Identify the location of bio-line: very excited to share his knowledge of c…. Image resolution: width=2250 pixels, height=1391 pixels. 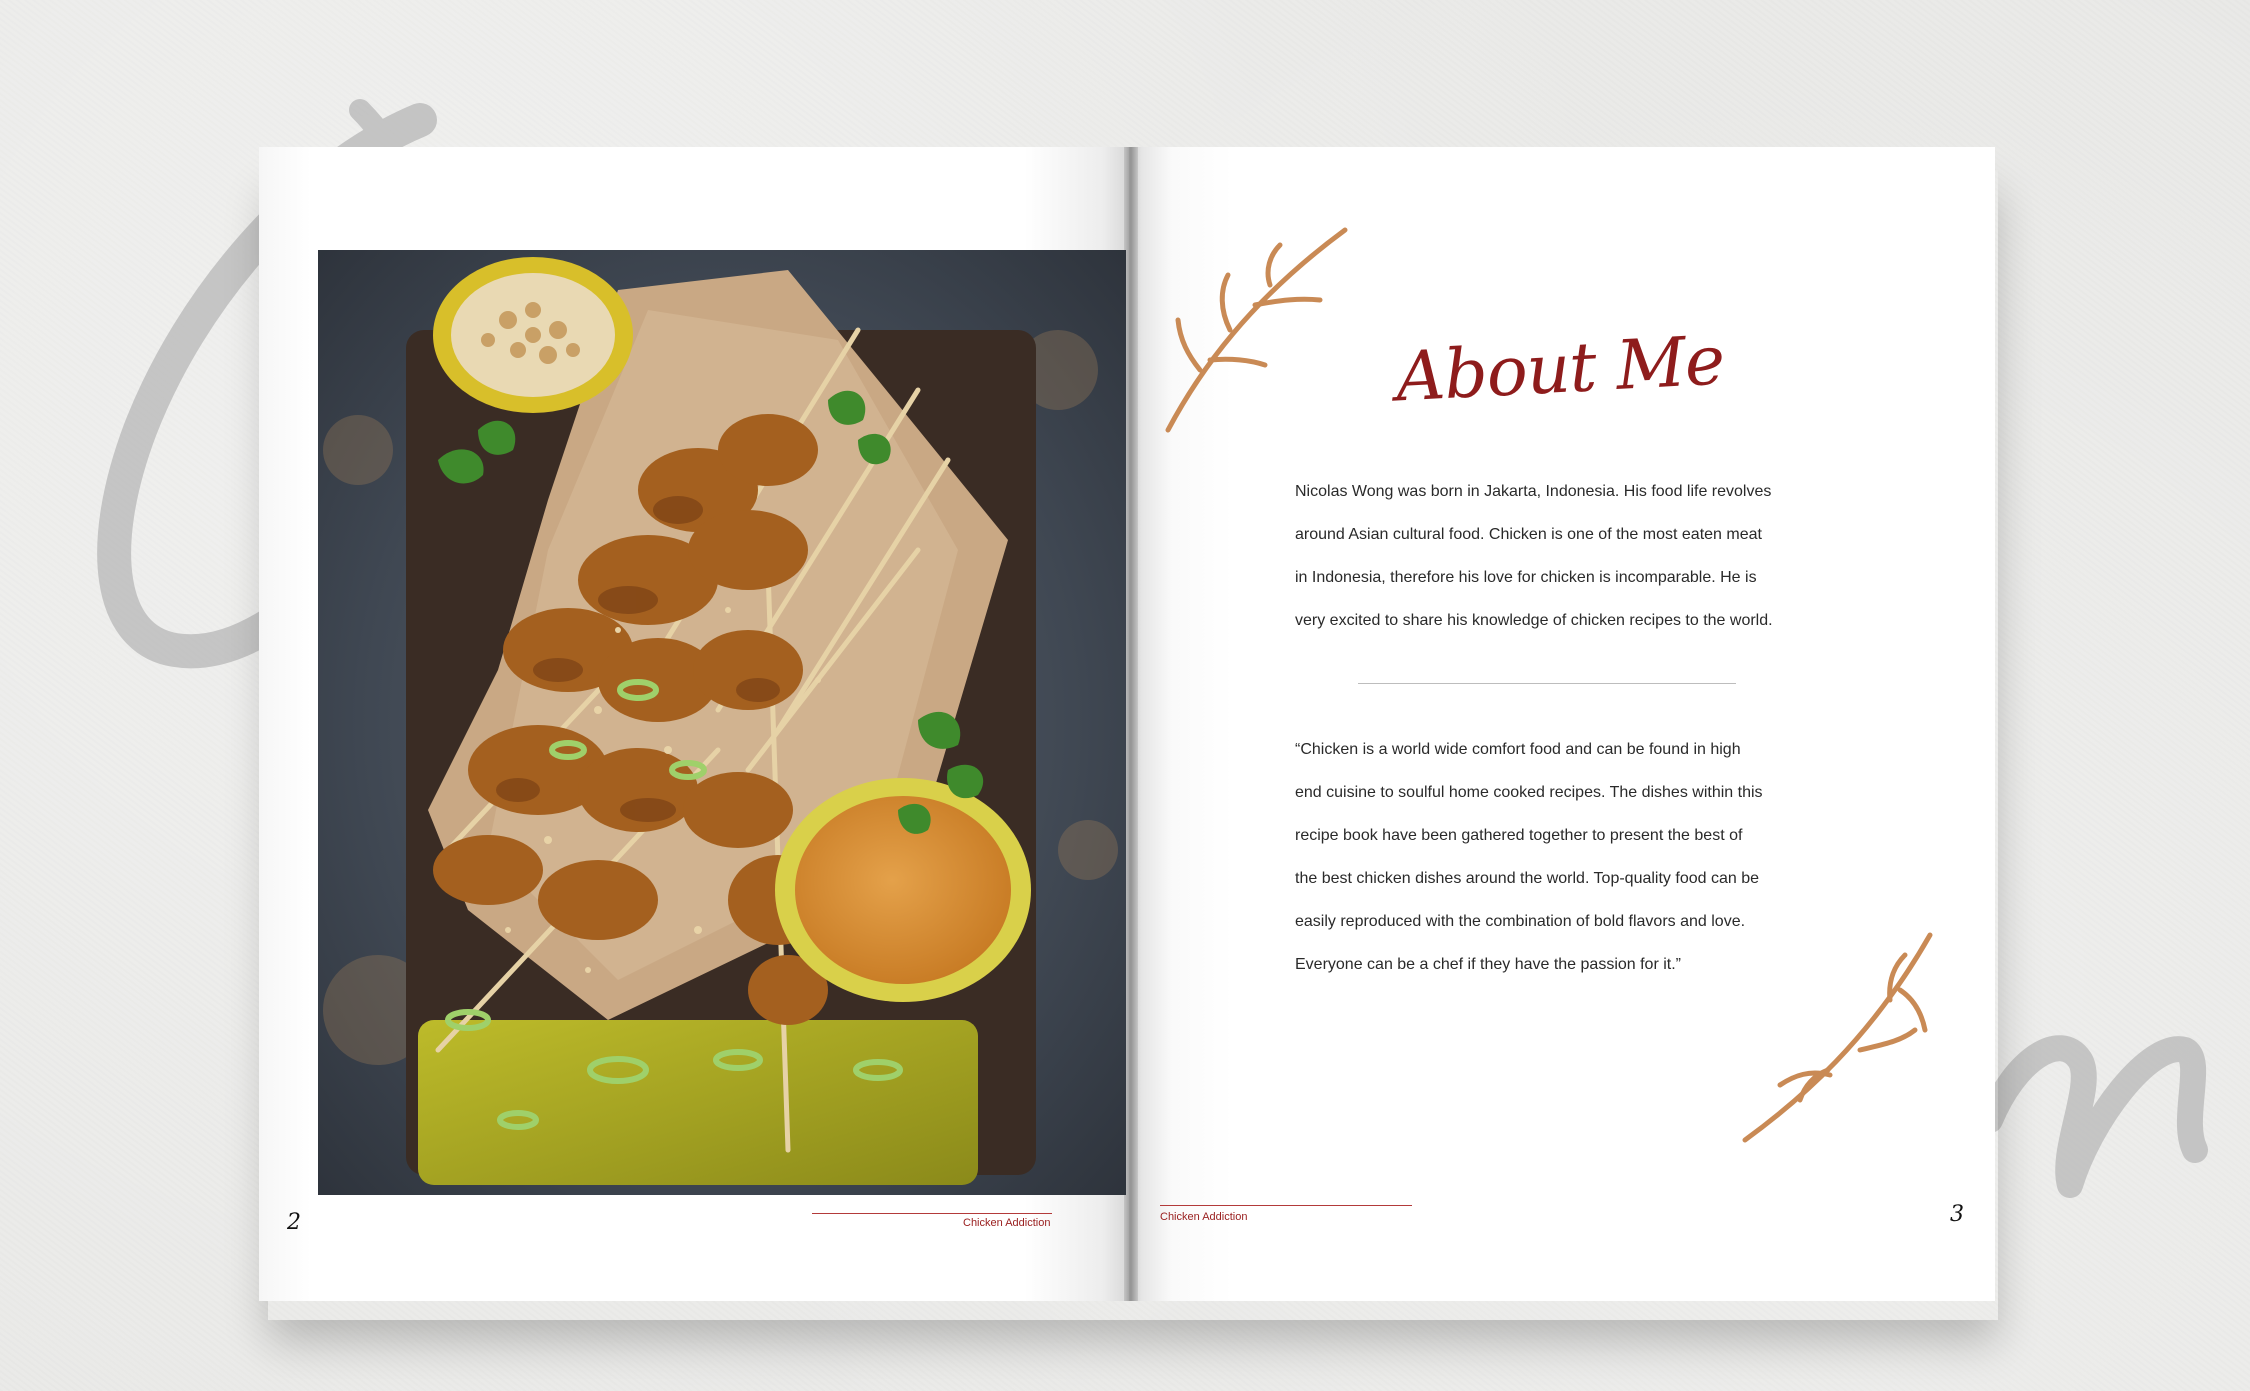
(1534, 620).